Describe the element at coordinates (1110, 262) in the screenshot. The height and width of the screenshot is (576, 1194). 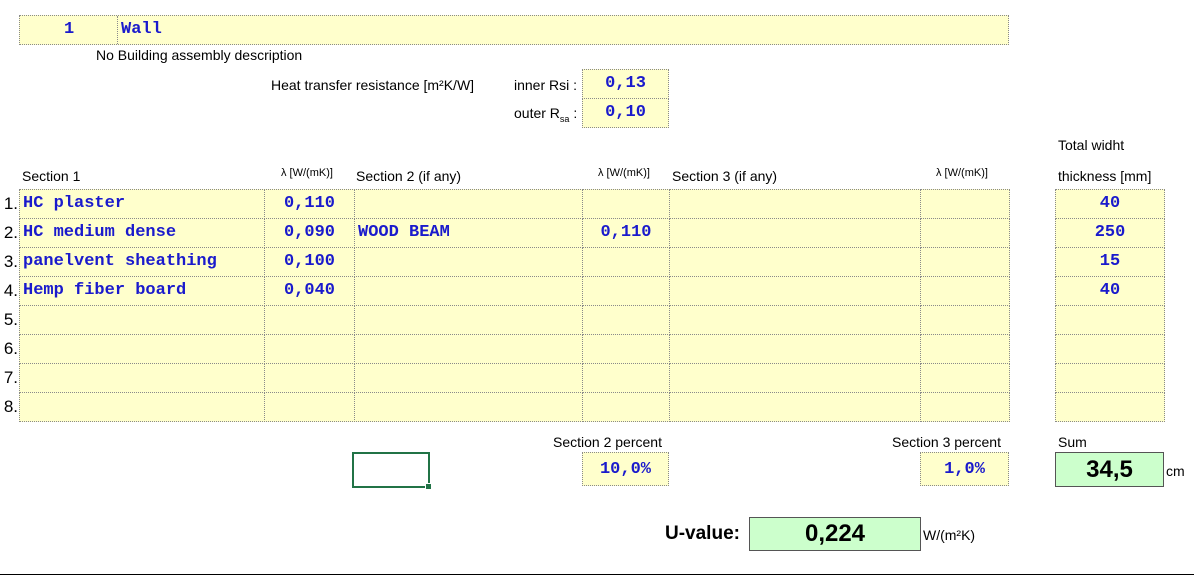
I see `thickness-cell: 15` at that location.